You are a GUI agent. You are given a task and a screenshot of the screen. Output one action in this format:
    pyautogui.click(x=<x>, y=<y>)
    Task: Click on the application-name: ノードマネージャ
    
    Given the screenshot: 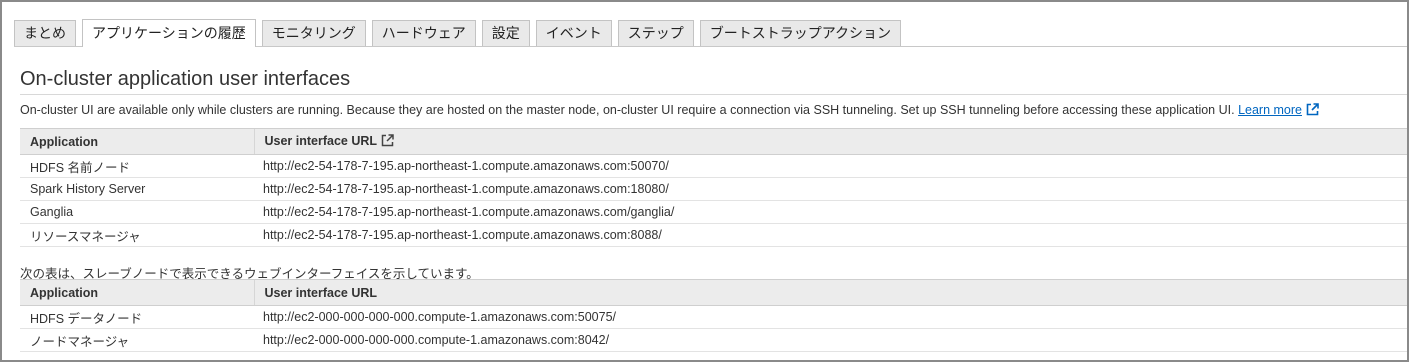 What is the action you would take?
    pyautogui.click(x=137, y=340)
    